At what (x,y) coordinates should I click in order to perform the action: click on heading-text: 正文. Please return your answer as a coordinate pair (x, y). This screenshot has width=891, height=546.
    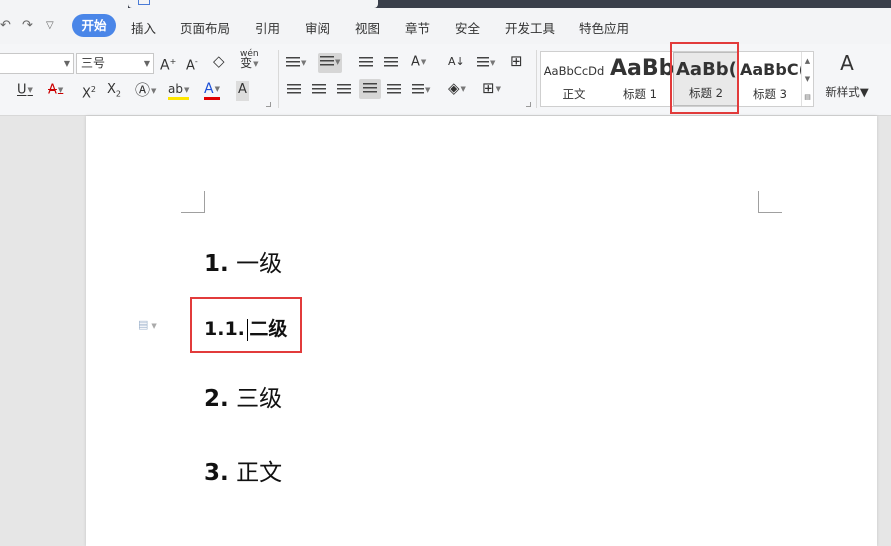
    Looking at the image, I should click on (259, 473).